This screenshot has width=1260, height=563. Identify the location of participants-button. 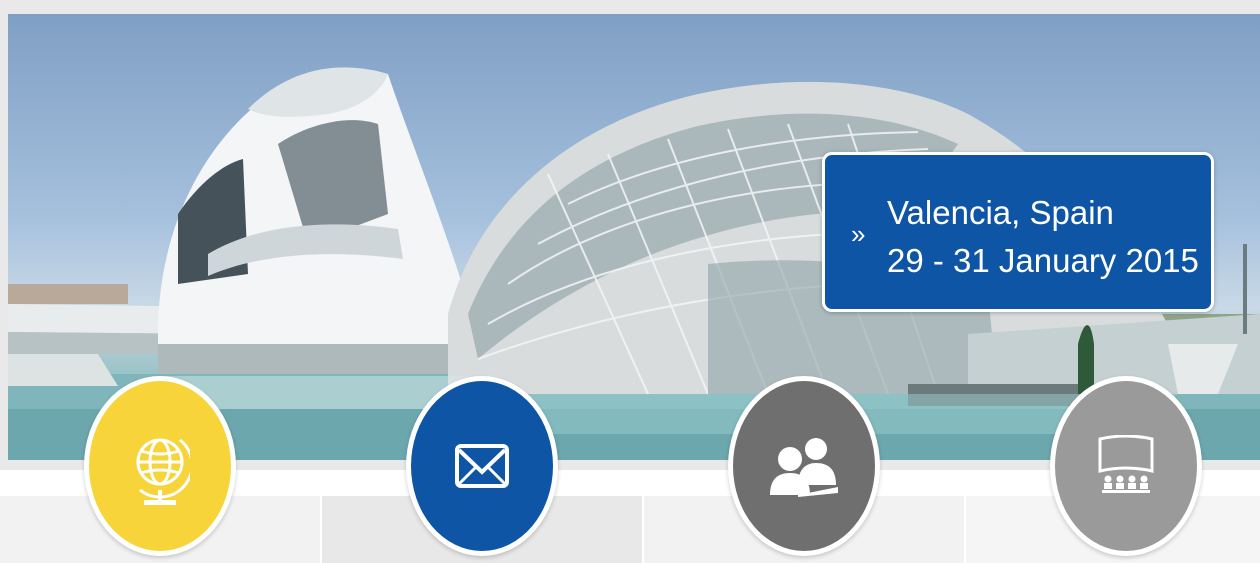
(804, 466).